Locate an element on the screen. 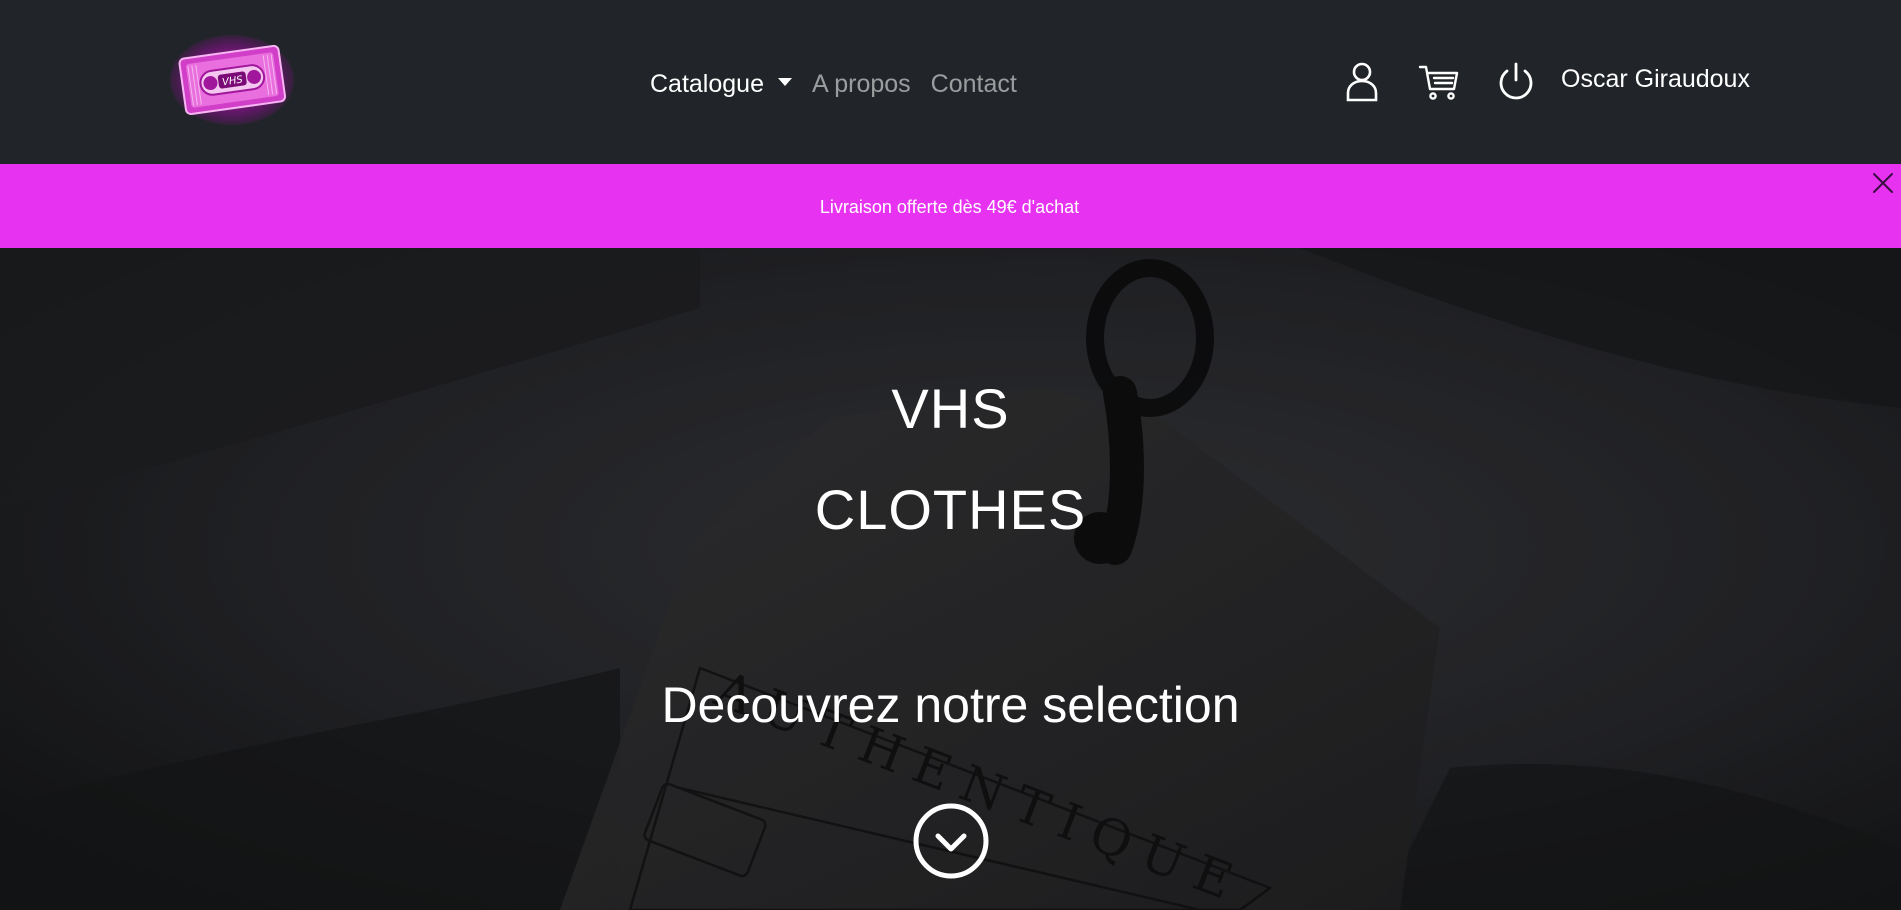 The height and width of the screenshot is (910, 1901). hero-title-line2: CLOTHES is located at coordinates (950, 509).